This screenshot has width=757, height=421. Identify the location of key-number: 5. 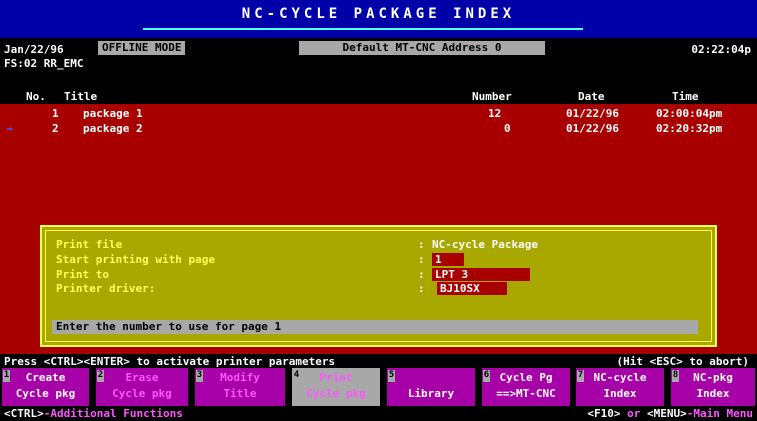
(391, 376).